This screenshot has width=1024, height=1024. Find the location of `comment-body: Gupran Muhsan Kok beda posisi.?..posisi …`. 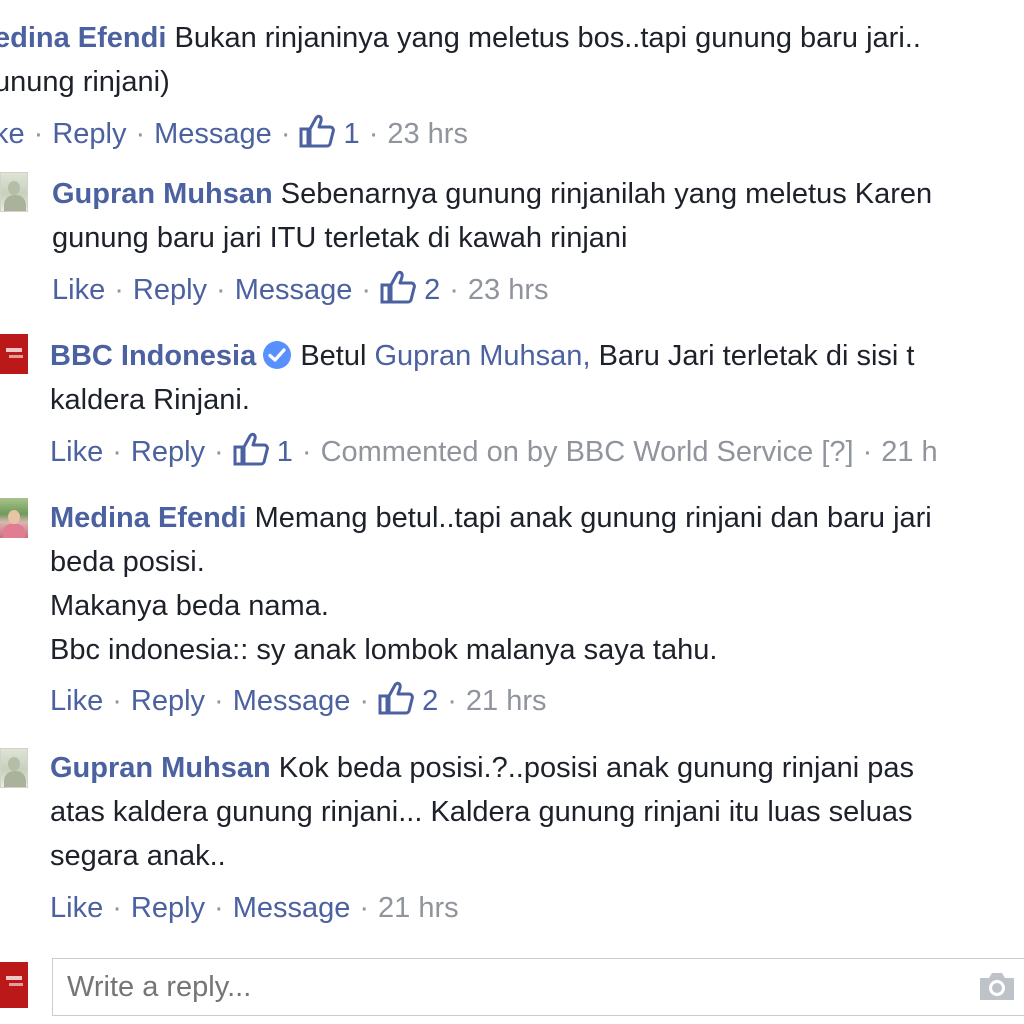

comment-body: Gupran Muhsan Kok beda posisi.?..posisi … is located at coordinates (482, 768).